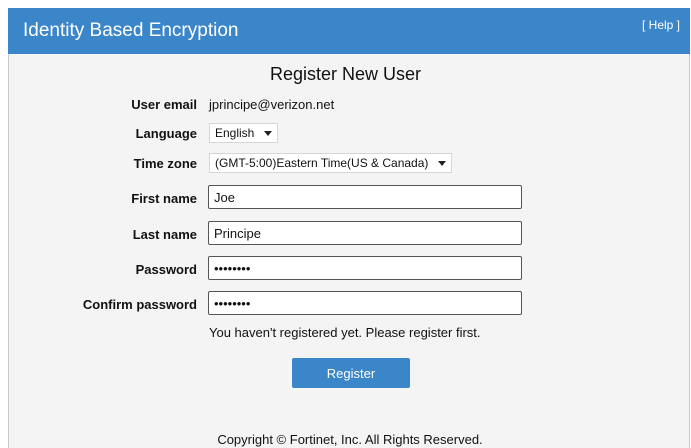 Image resolution: width=691 pixels, height=448 pixels. I want to click on language-select: English, so click(244, 133).